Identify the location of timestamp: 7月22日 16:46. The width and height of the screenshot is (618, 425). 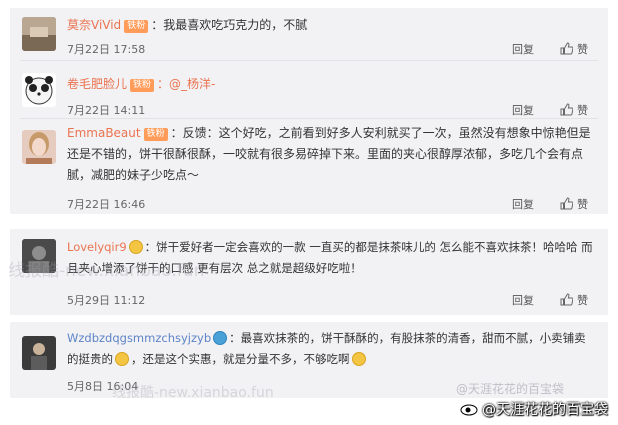
(106, 204).